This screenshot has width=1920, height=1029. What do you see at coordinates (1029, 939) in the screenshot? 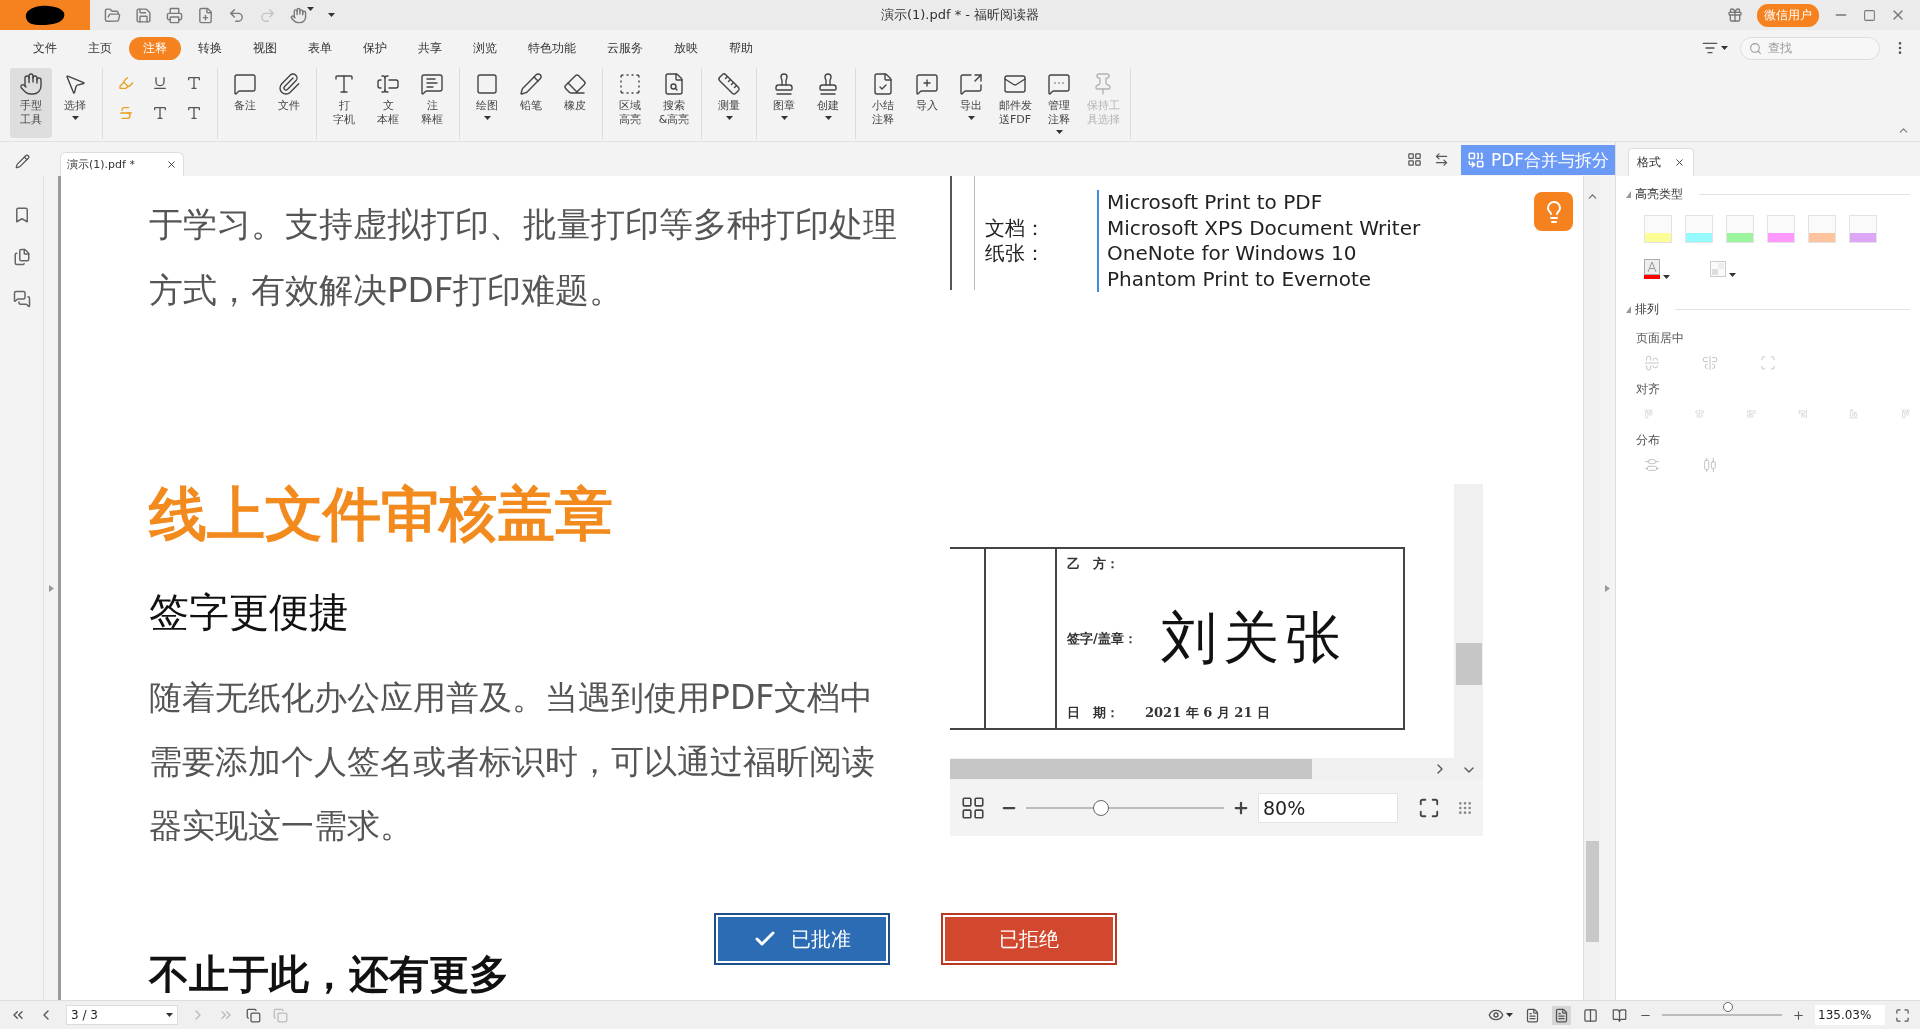
I see `rejected-button: 已拒绝` at bounding box center [1029, 939].